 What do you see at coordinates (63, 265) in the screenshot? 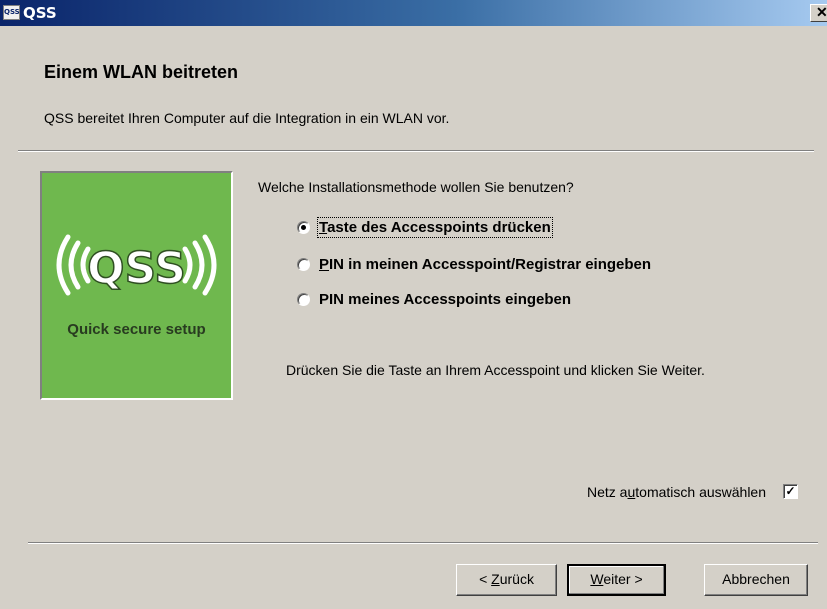
I see `signal-wave-left-outer` at bounding box center [63, 265].